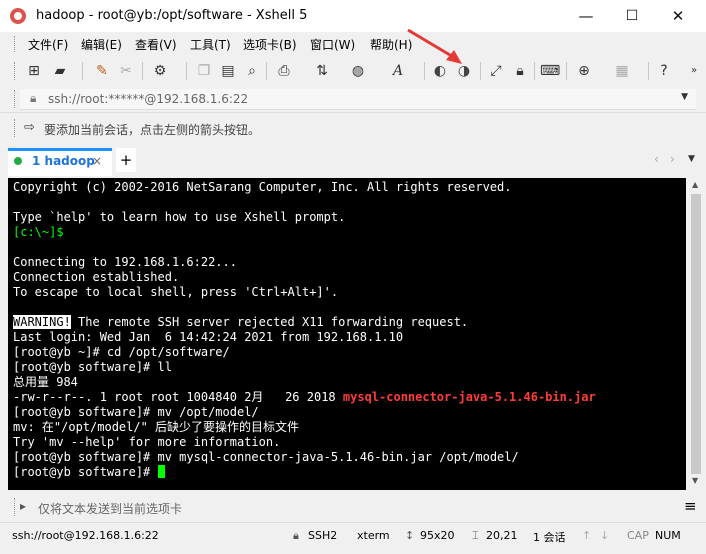  I want to click on connected-dot-icon, so click(18, 161).